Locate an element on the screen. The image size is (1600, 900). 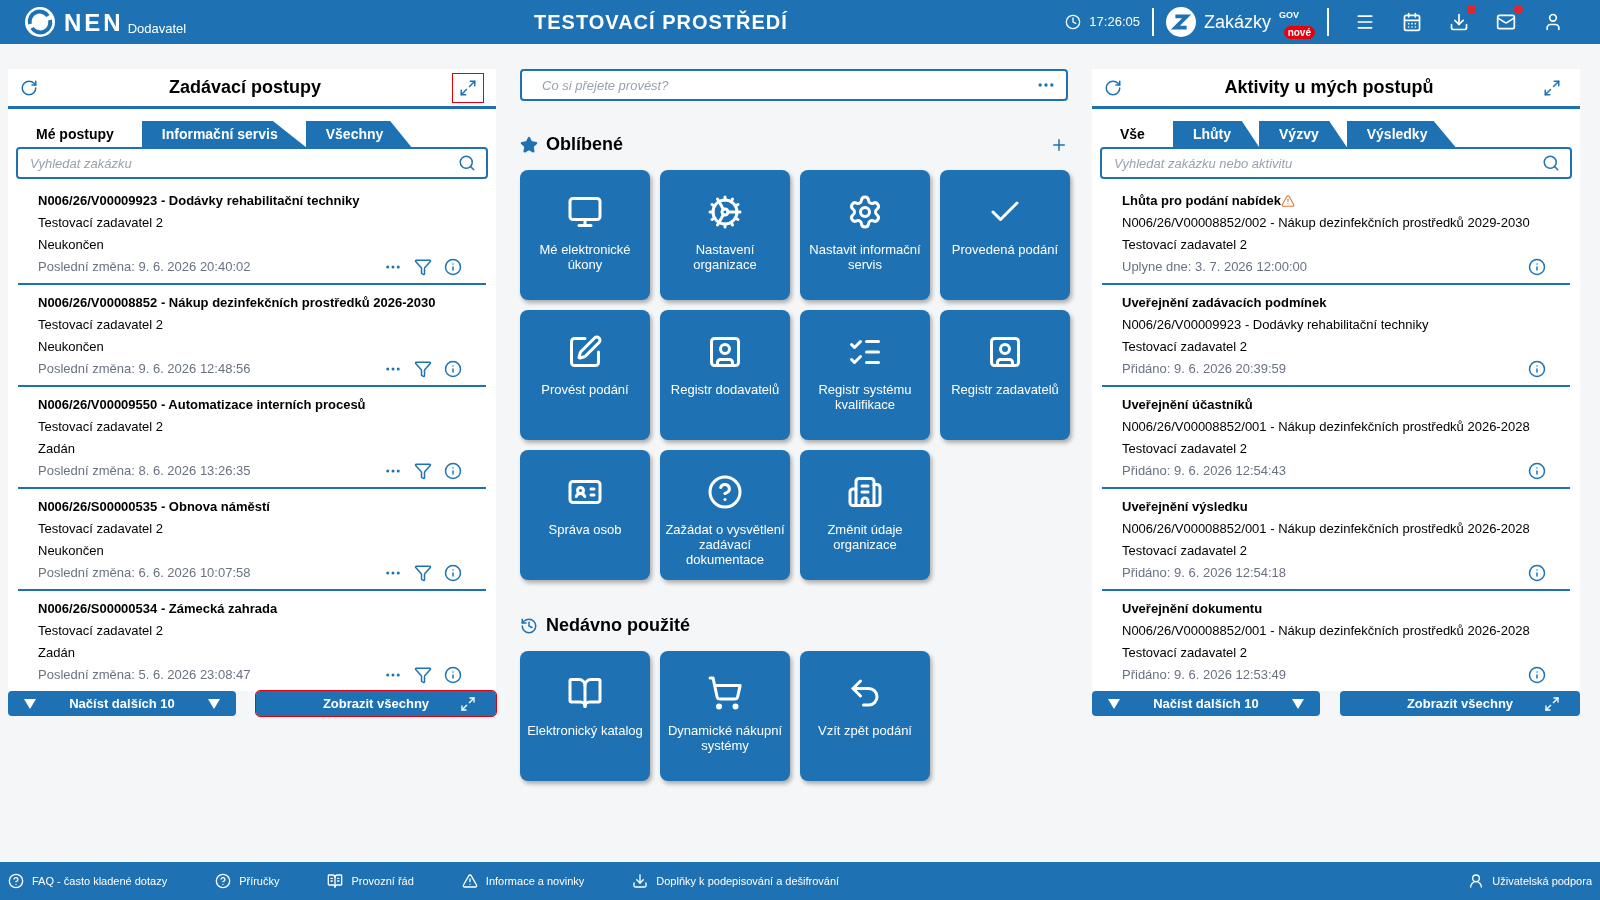
last-change: Poslední změna: 8. 6. 2026 13:26:35 is located at coordinates (145, 471).